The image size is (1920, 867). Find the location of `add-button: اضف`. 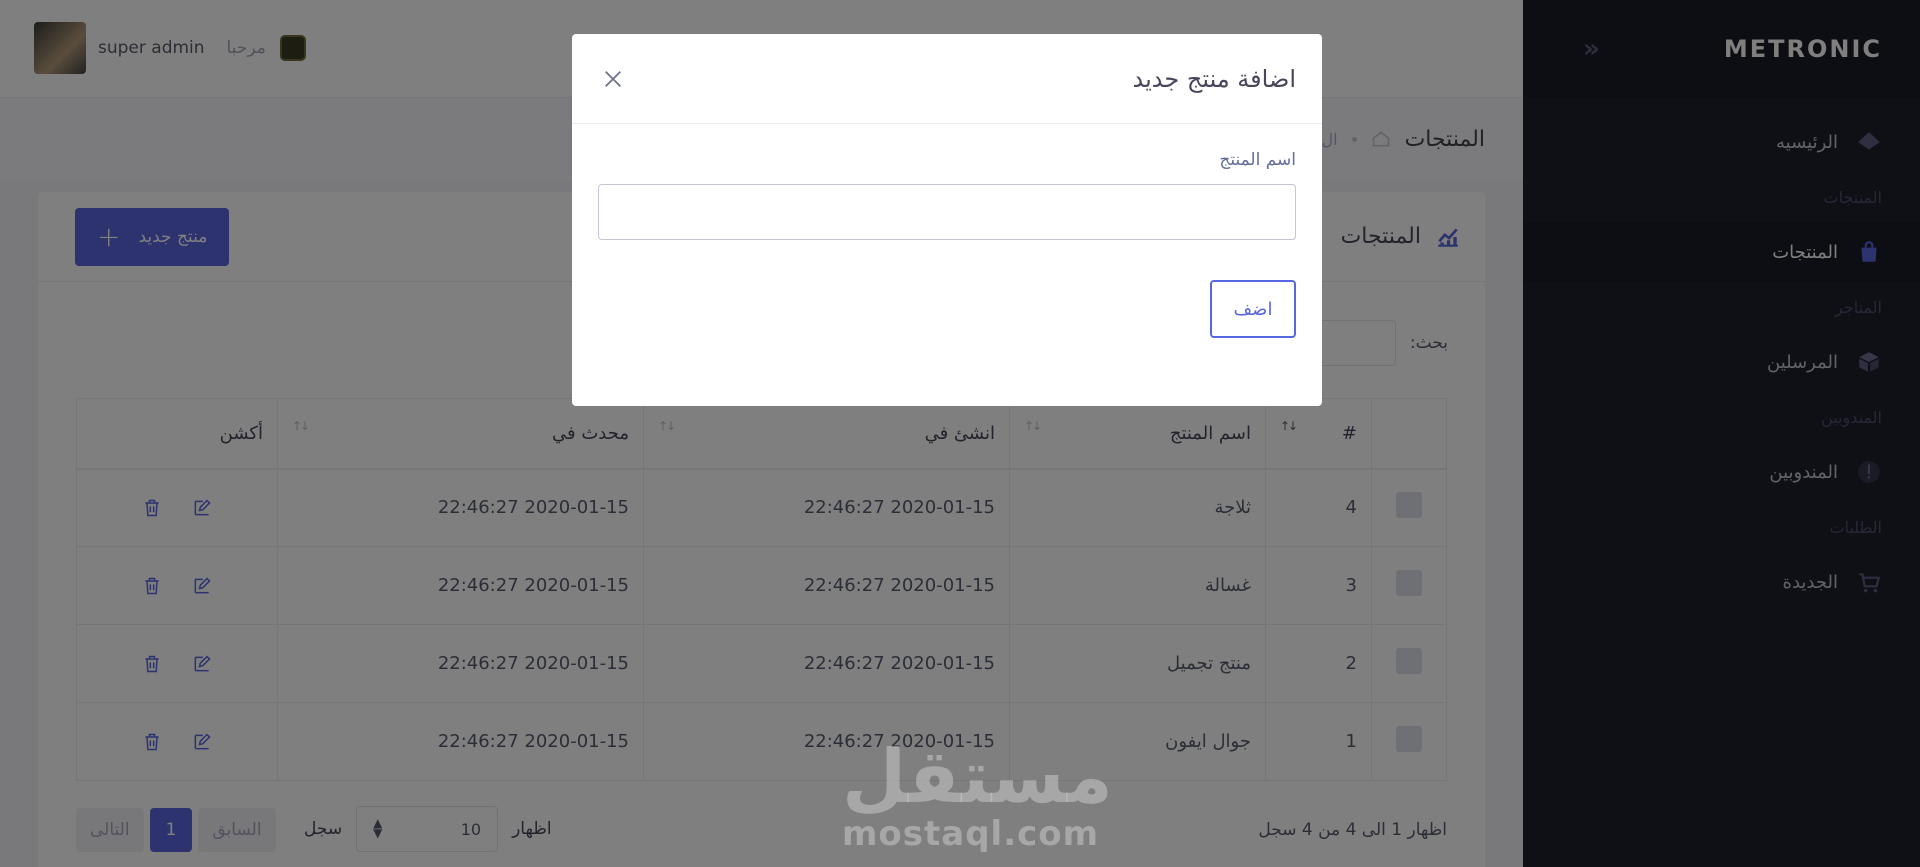

add-button: اضف is located at coordinates (1253, 309).